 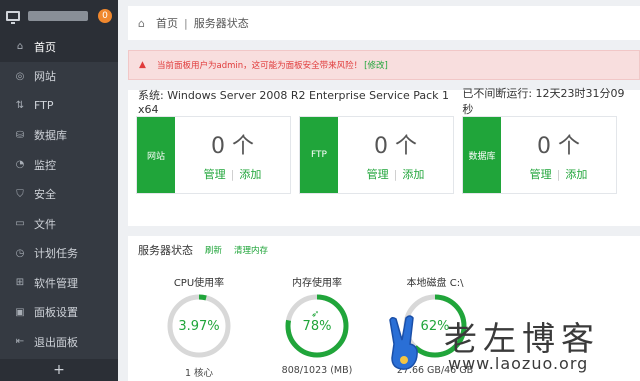 I want to click on monitor-icon: ◔, so click(x=20, y=165).